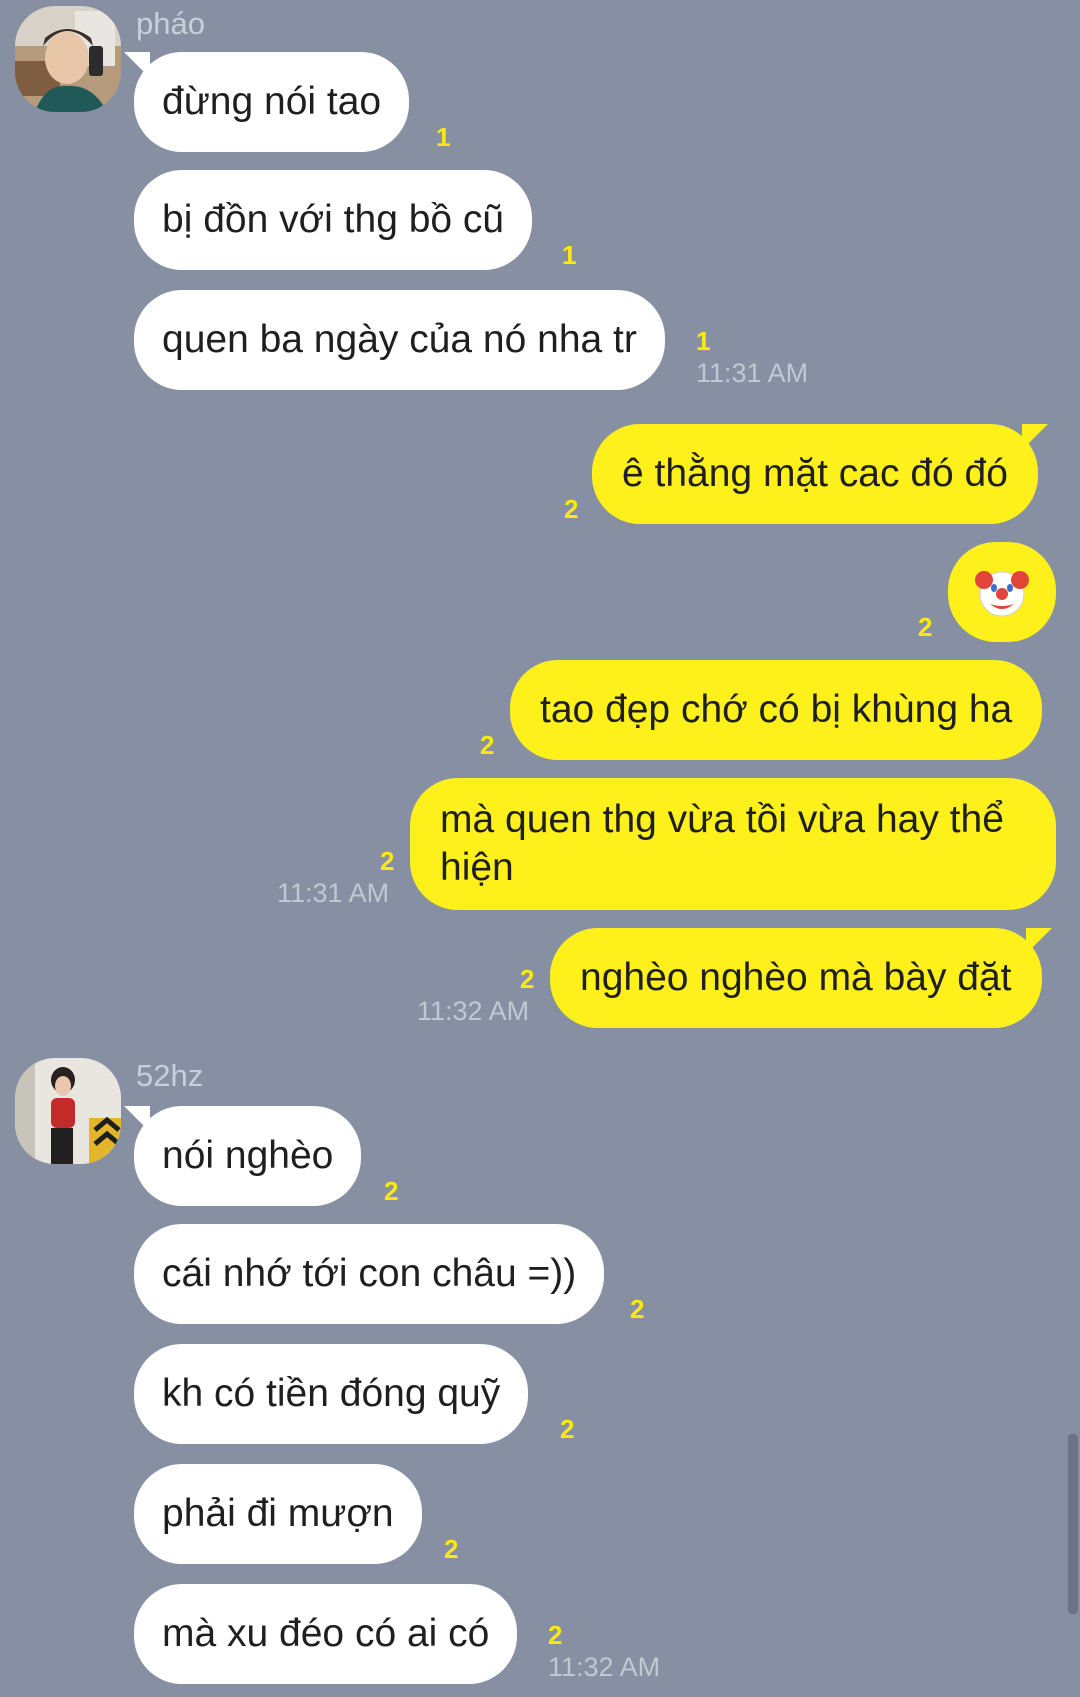  I want to click on message-text: mà xu đéo có ai có, so click(326, 1633).